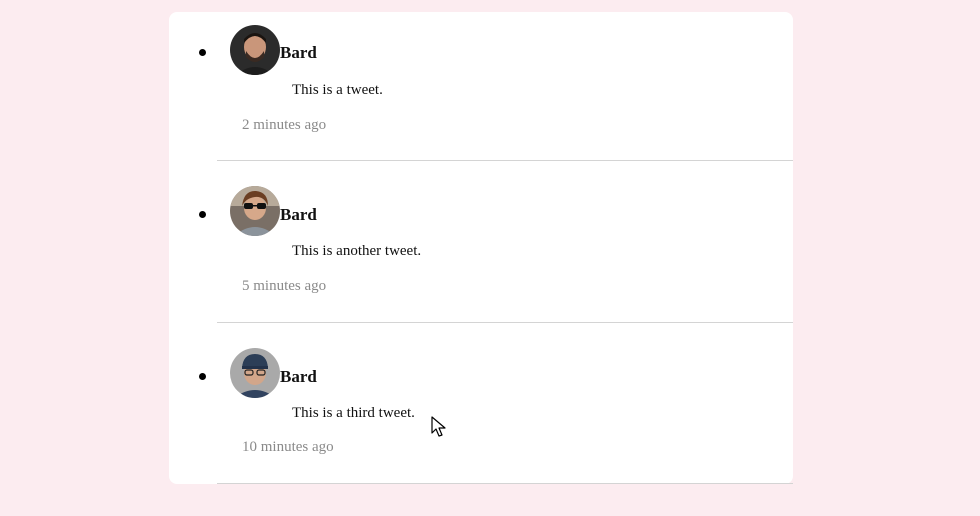  What do you see at coordinates (357, 251) in the screenshot?
I see `tweet-text: This is another tweet.` at bounding box center [357, 251].